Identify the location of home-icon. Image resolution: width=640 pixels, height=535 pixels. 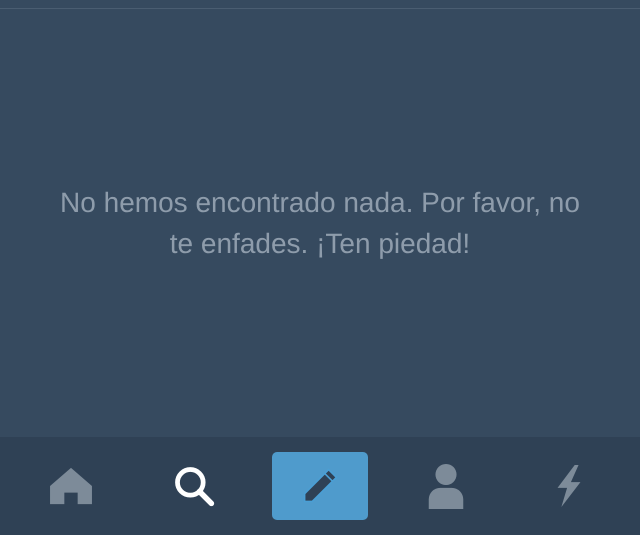
(71, 486).